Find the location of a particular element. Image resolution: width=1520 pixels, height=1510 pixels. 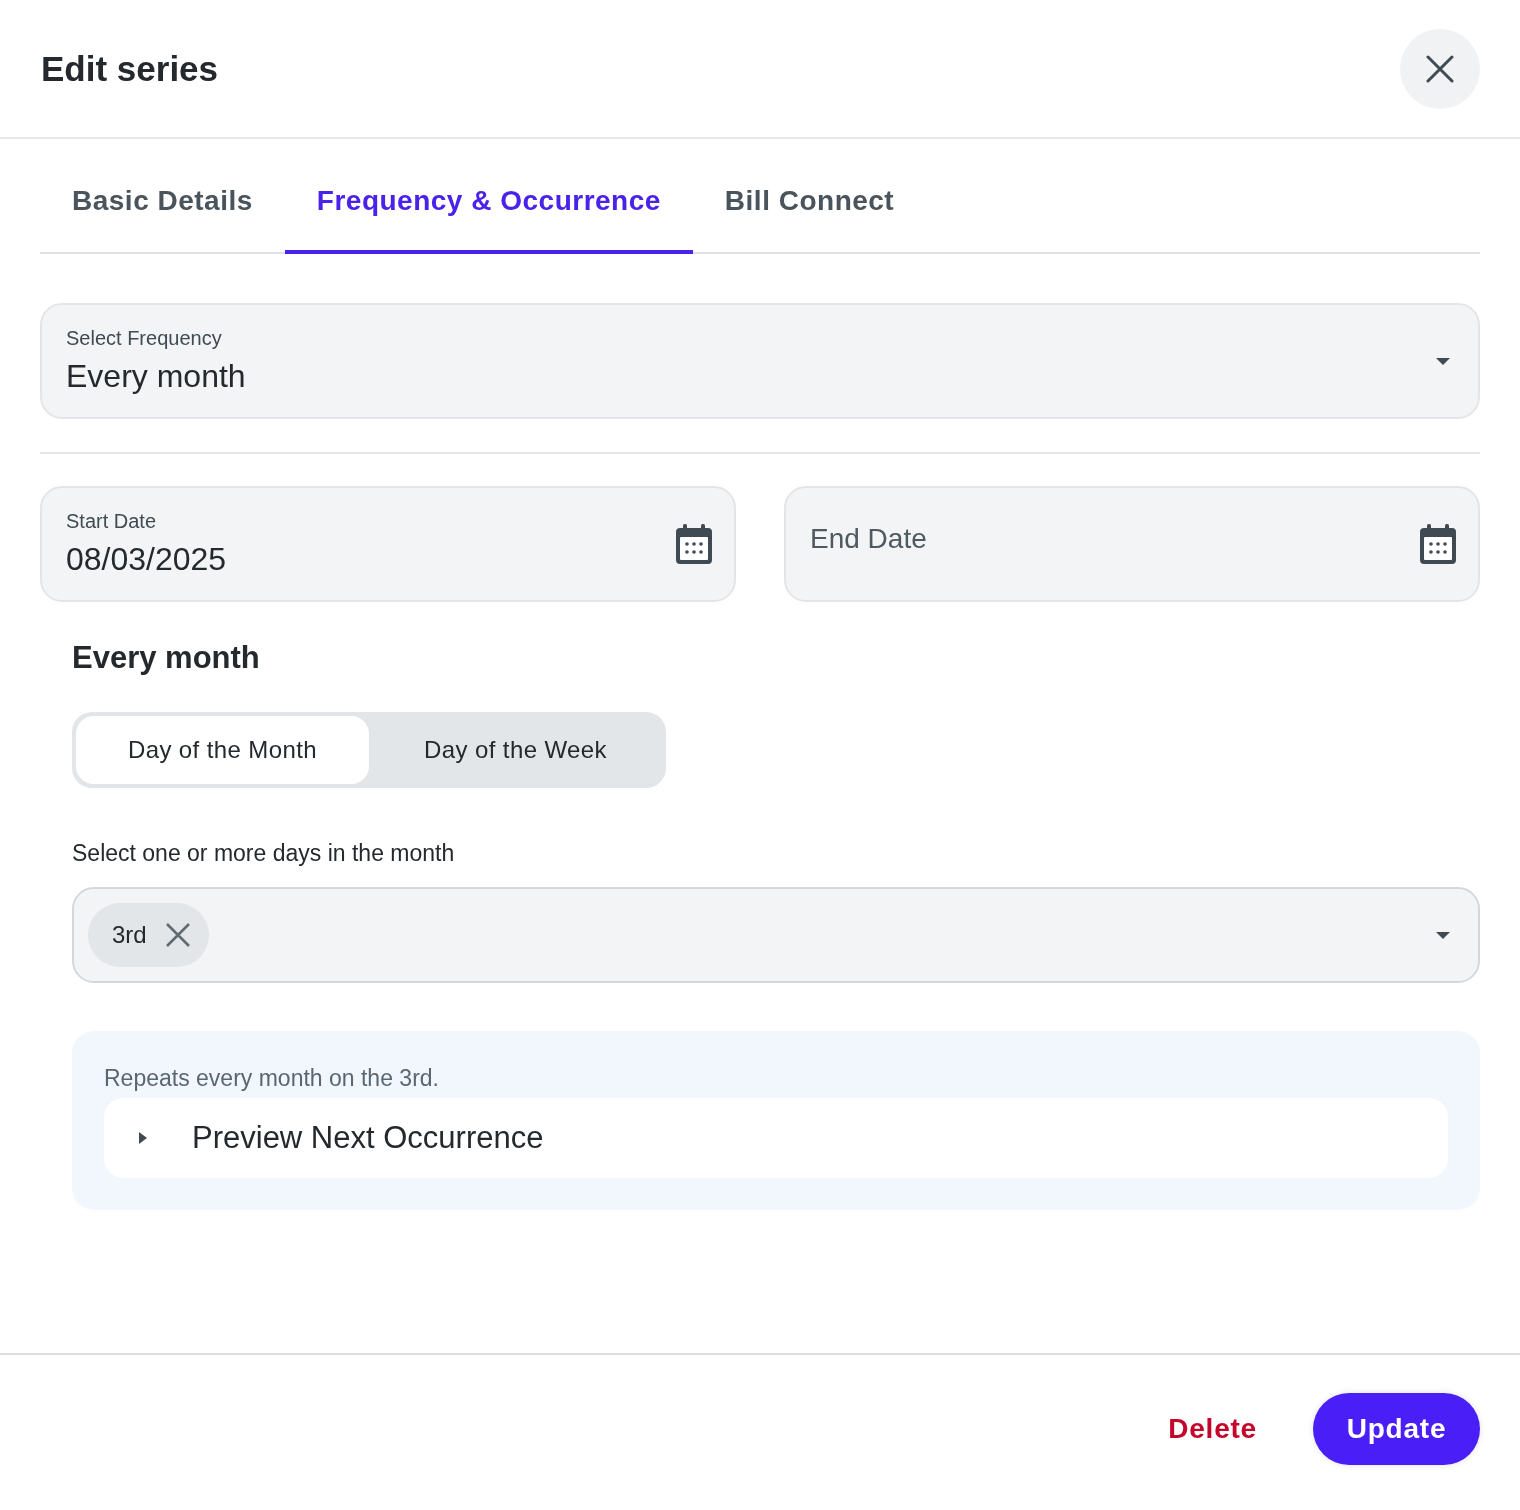

tab: Frequency & Occurrence is located at coordinates (488, 196).